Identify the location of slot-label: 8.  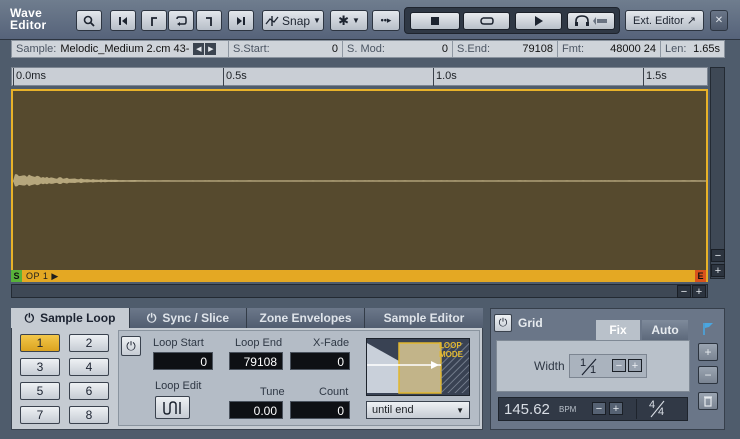
(89, 415).